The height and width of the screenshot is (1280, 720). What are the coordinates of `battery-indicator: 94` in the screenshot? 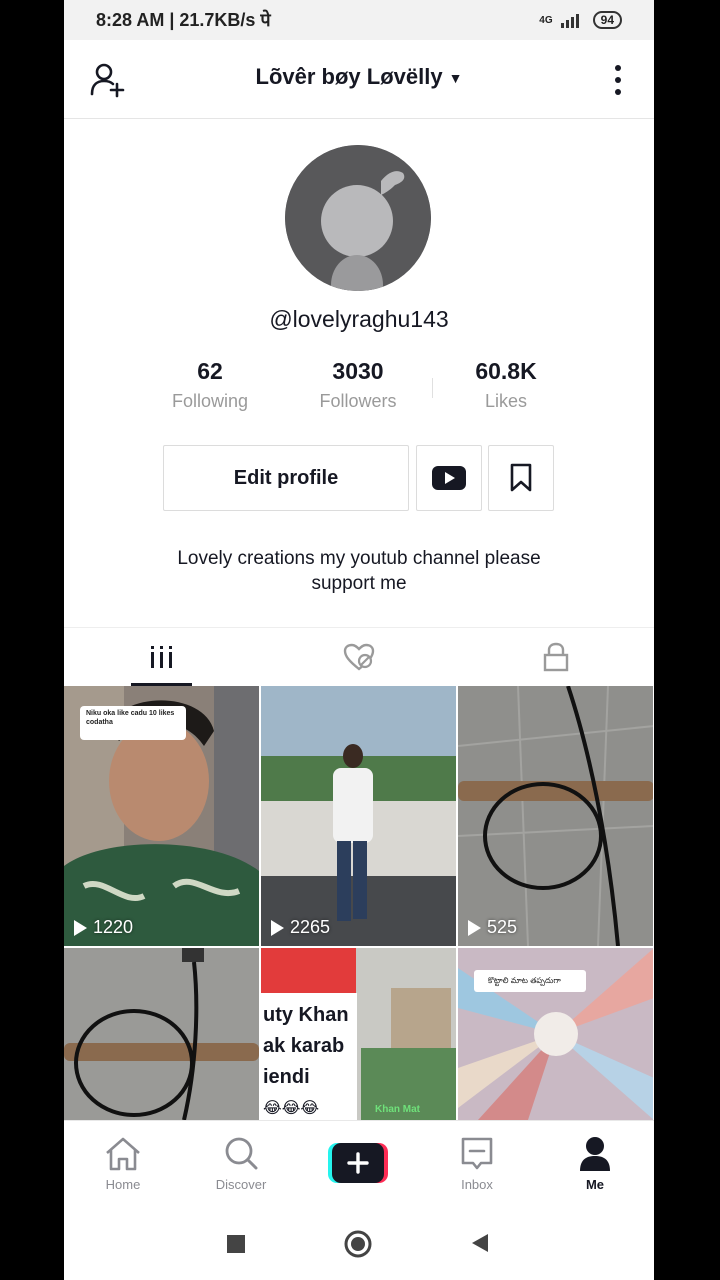 It's located at (607, 20).